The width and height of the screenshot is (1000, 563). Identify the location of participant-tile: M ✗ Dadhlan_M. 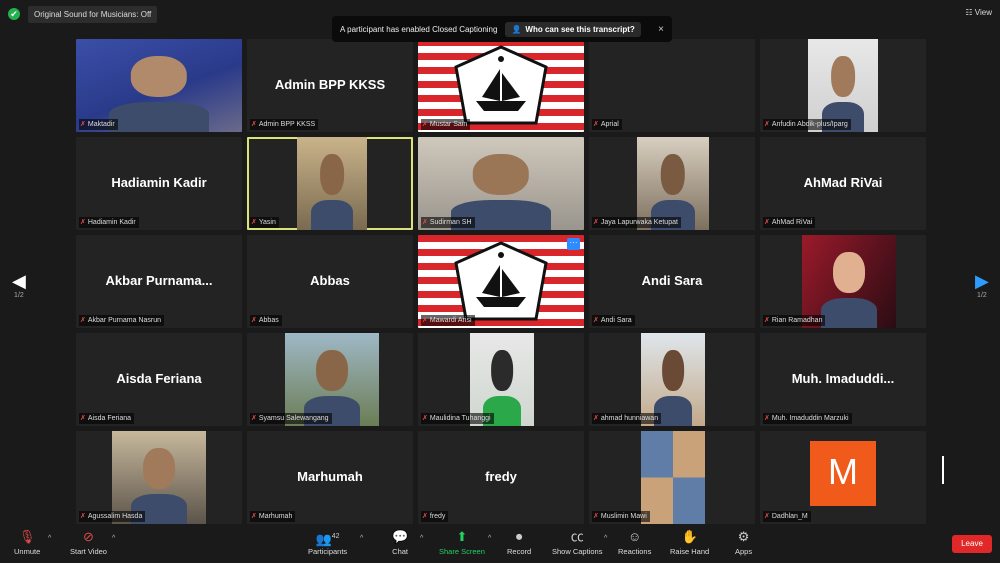
(843, 477).